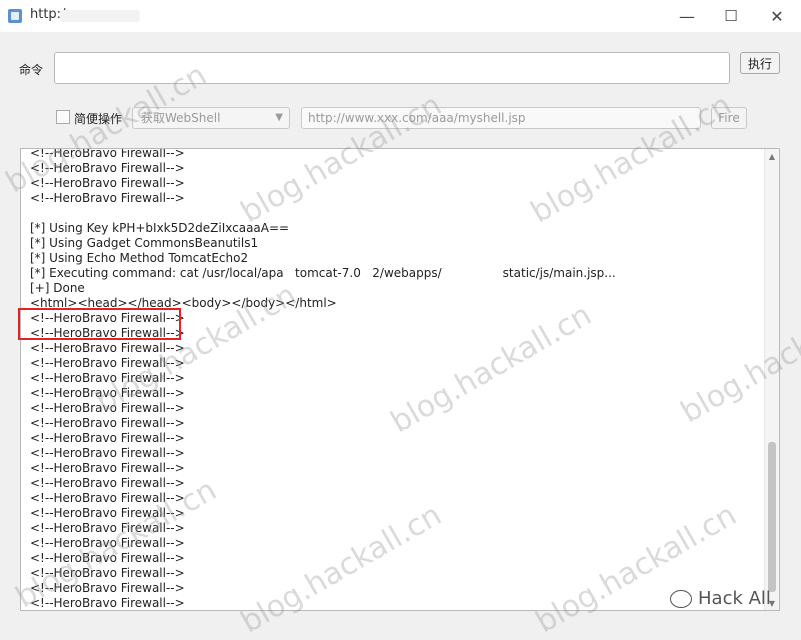 The image size is (801, 640). I want to click on output-line: [*] Using Key kPH+bIxk5D2deZiIxcaaaA==, so click(160, 228).